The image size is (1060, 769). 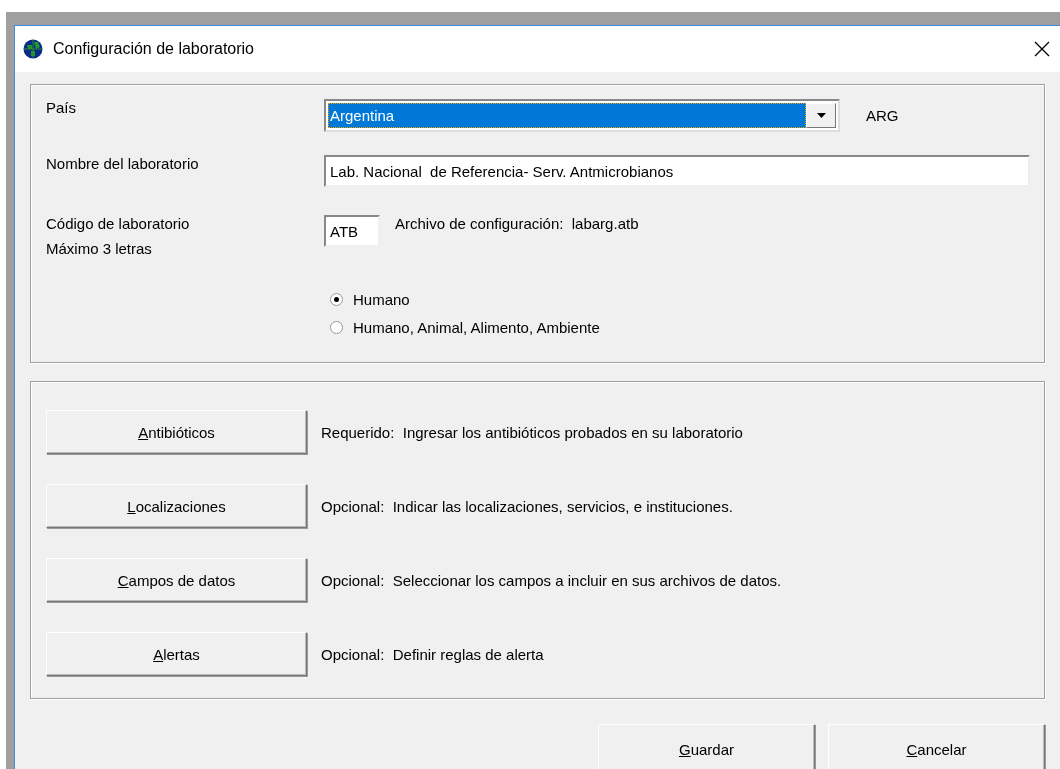 What do you see at coordinates (532, 432) in the screenshot?
I see `action-description: Requerido: Ingresar los antibióticos probados en su laboratorio` at bounding box center [532, 432].